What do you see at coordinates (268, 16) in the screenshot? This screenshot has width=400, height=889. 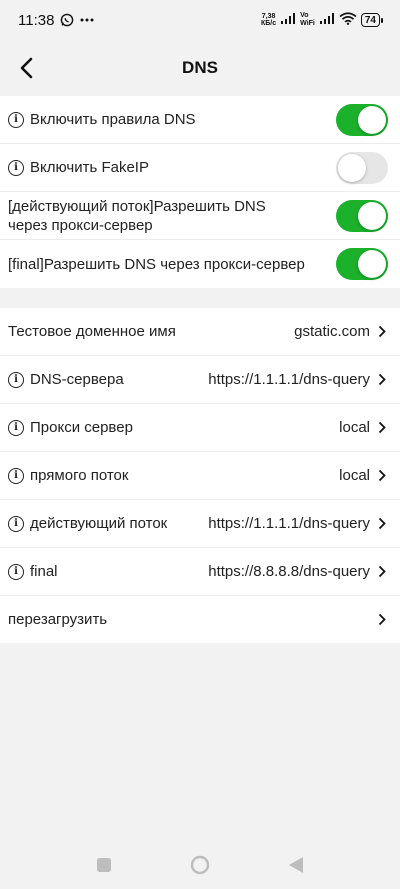 I see `network-speed-value: 7,38` at bounding box center [268, 16].